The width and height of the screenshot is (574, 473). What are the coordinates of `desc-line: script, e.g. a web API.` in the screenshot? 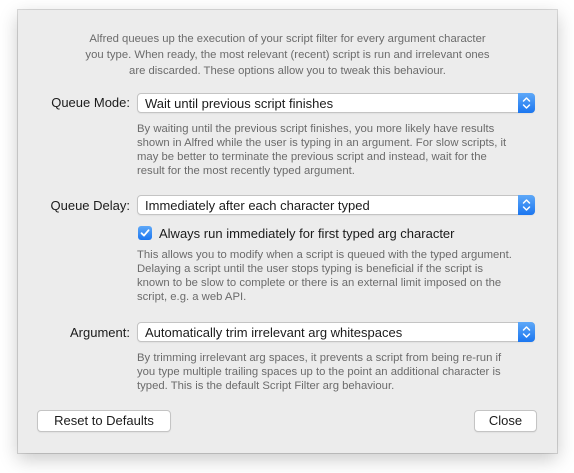 It's located at (192, 297).